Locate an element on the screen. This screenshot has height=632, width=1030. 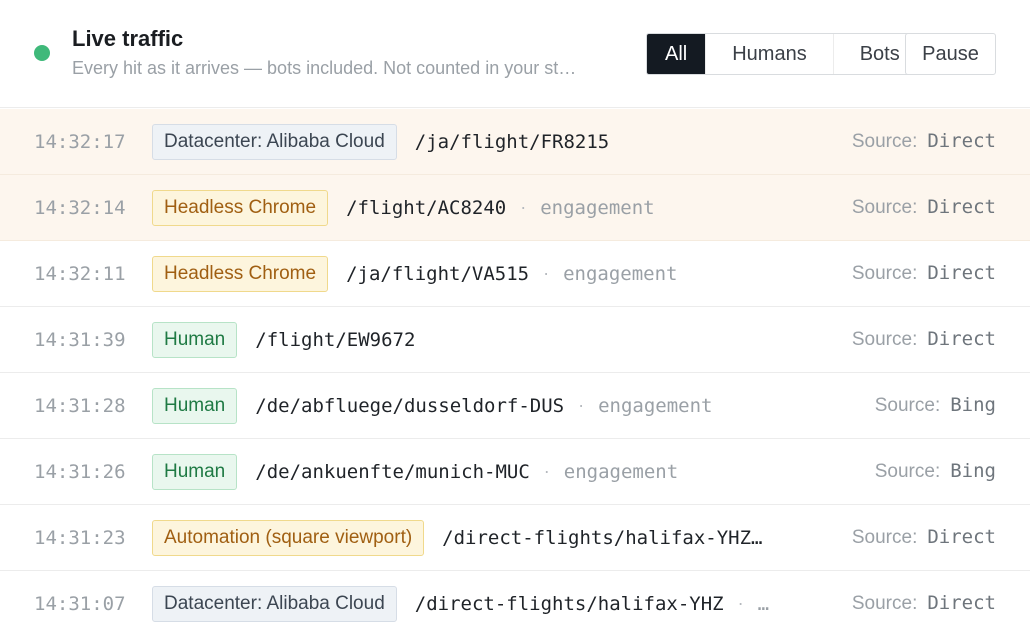
hit-details: Human/flight/EW9672 is located at coordinates (283, 339).